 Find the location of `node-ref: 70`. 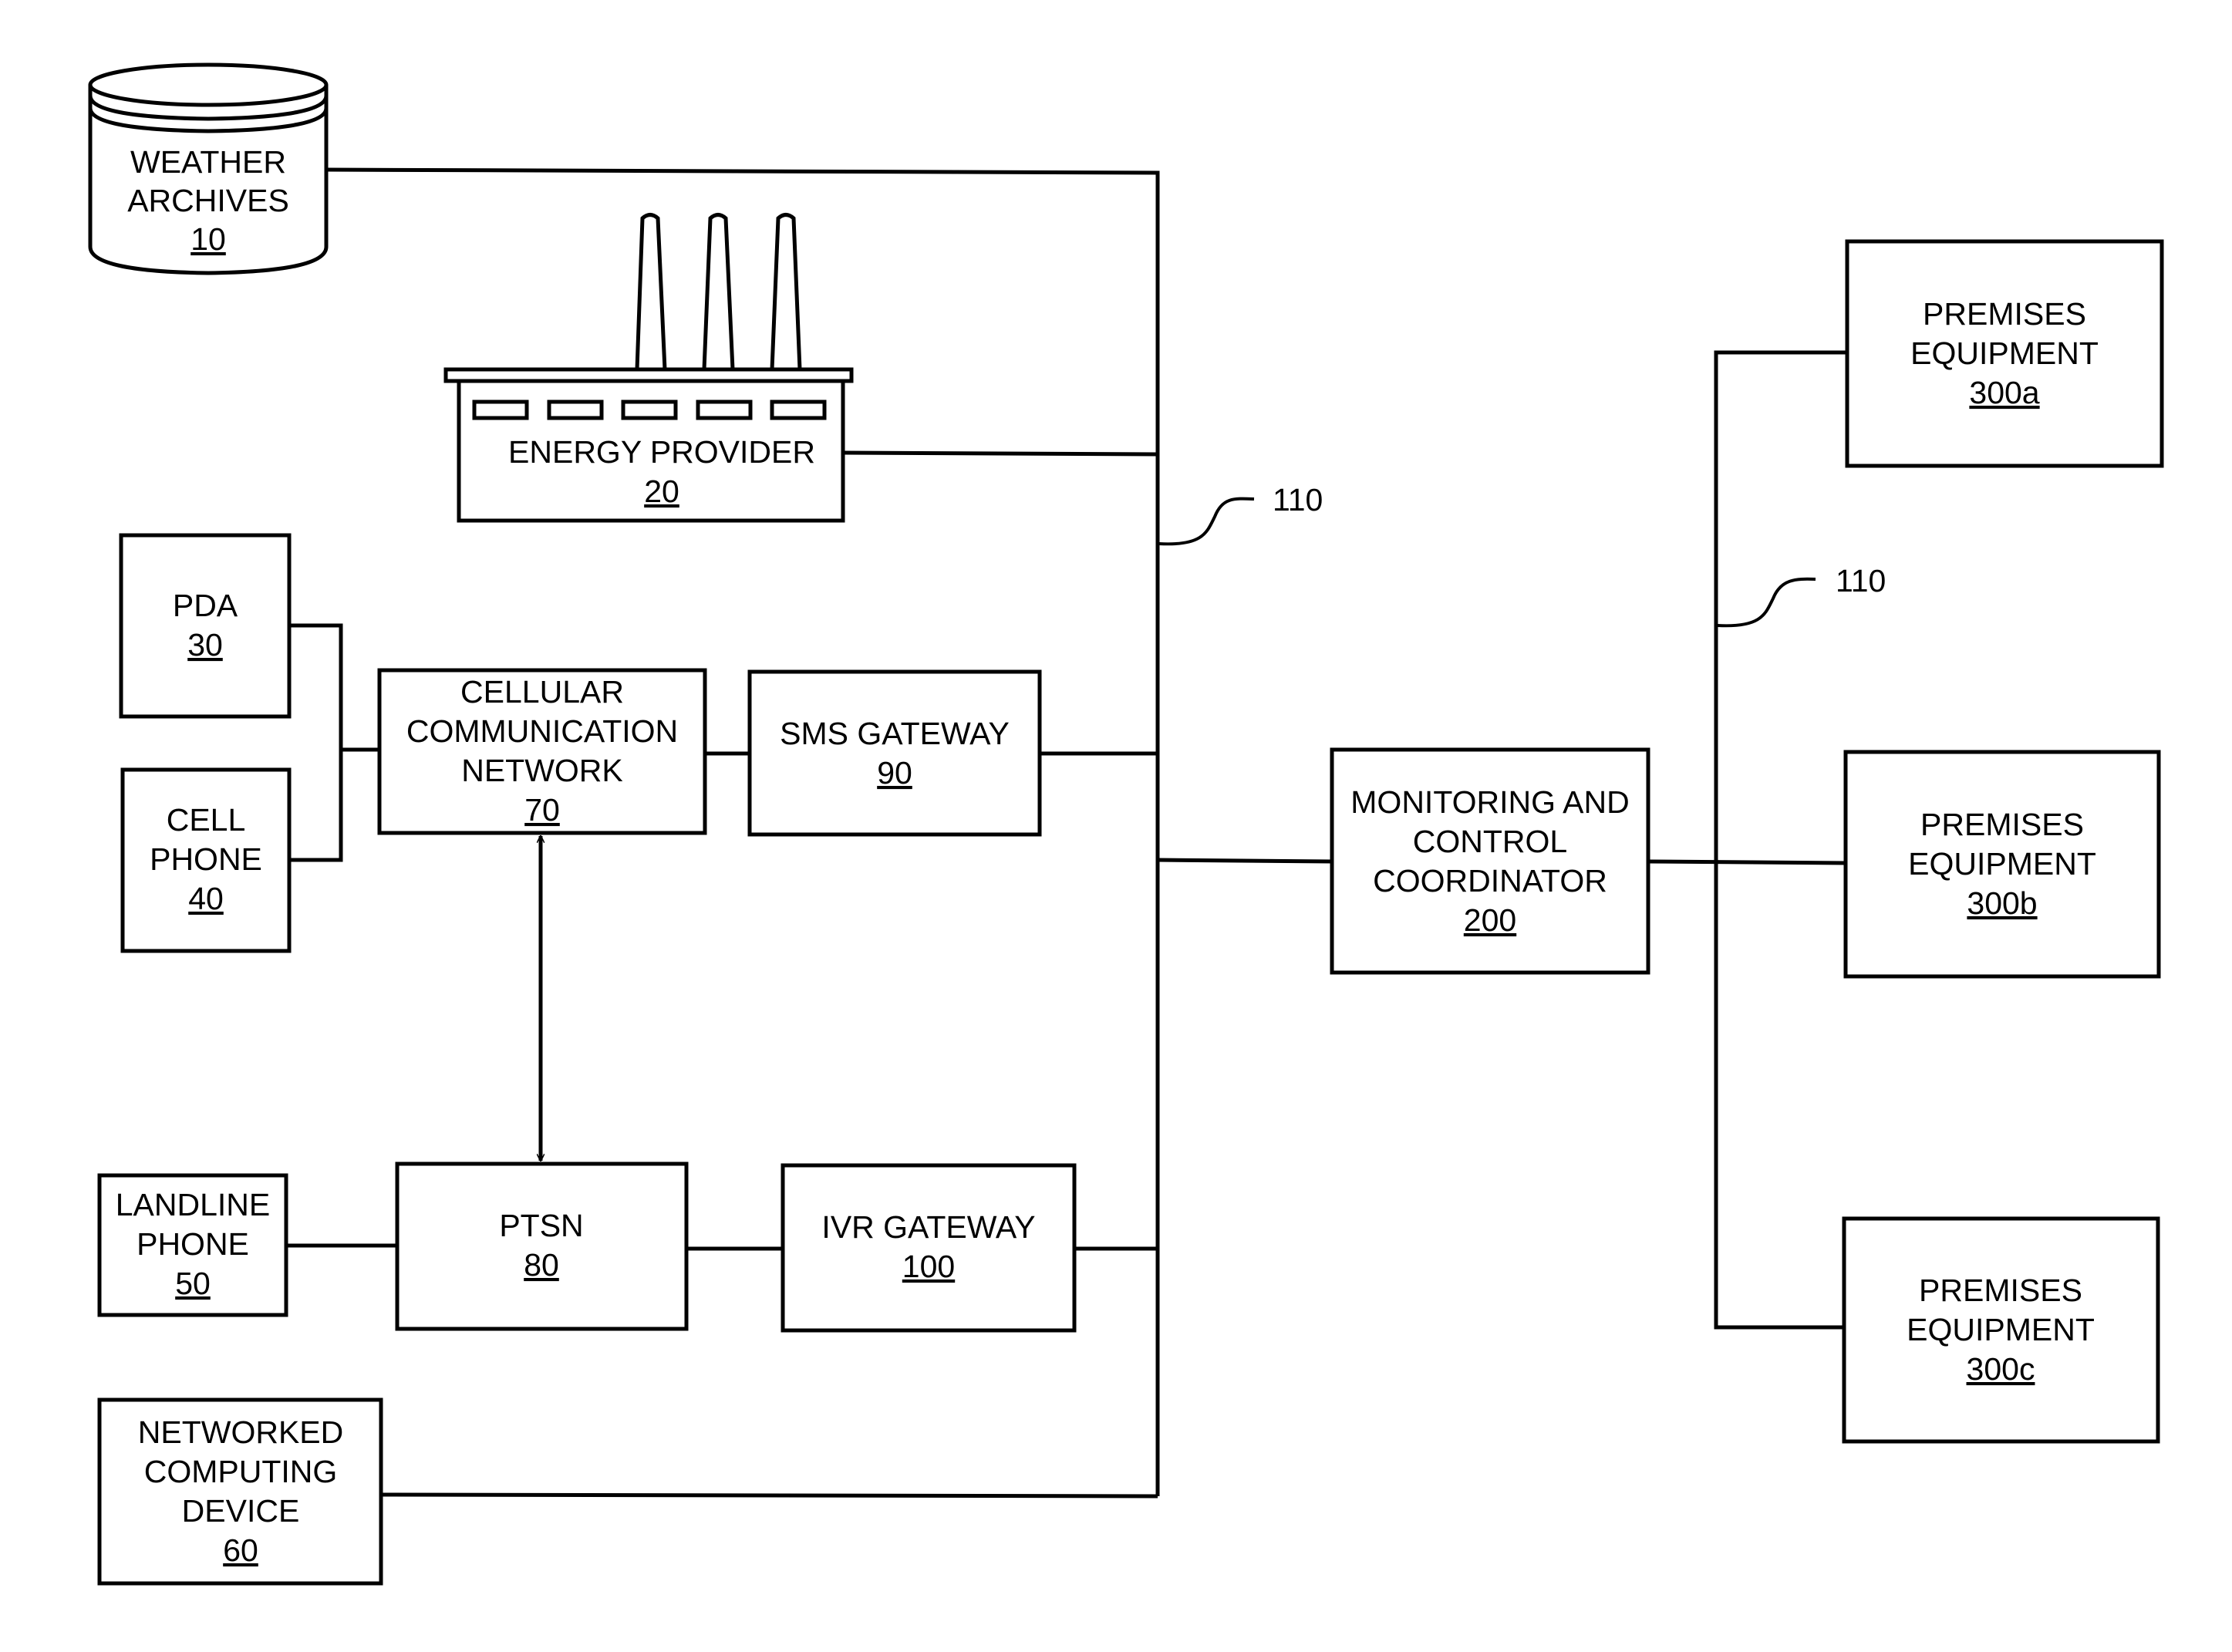

node-ref: 70 is located at coordinates (542, 810).